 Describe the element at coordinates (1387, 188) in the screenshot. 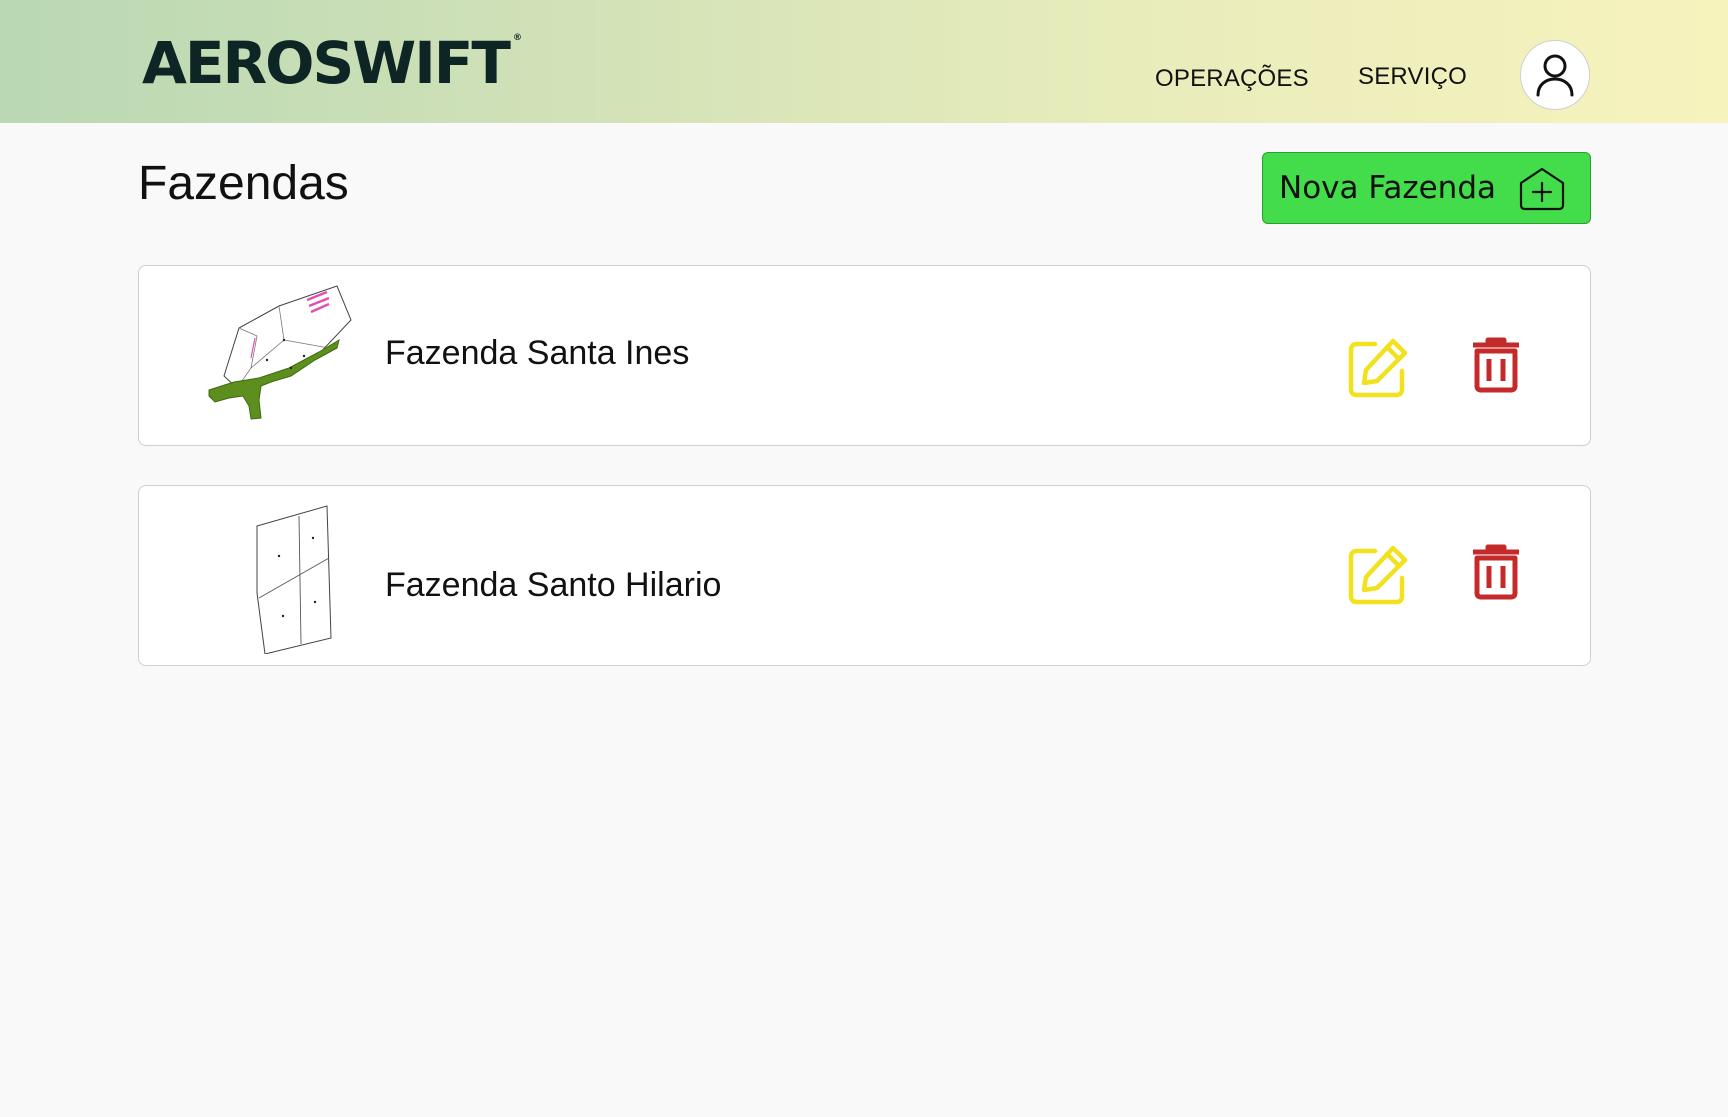

I see `new-farm-button-label: Nova Fazenda` at that location.